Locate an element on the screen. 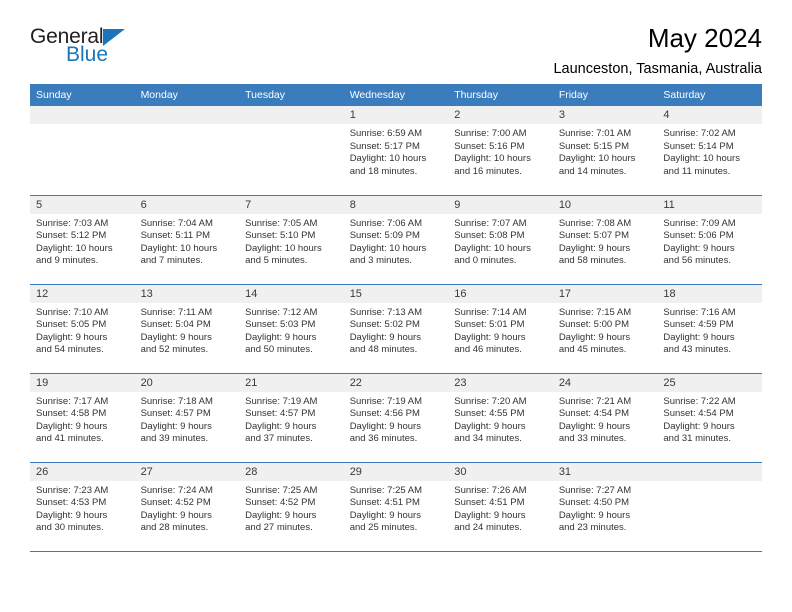 This screenshot has width=792, height=612. weekday-header-tuesday: Tuesday is located at coordinates (291, 95).